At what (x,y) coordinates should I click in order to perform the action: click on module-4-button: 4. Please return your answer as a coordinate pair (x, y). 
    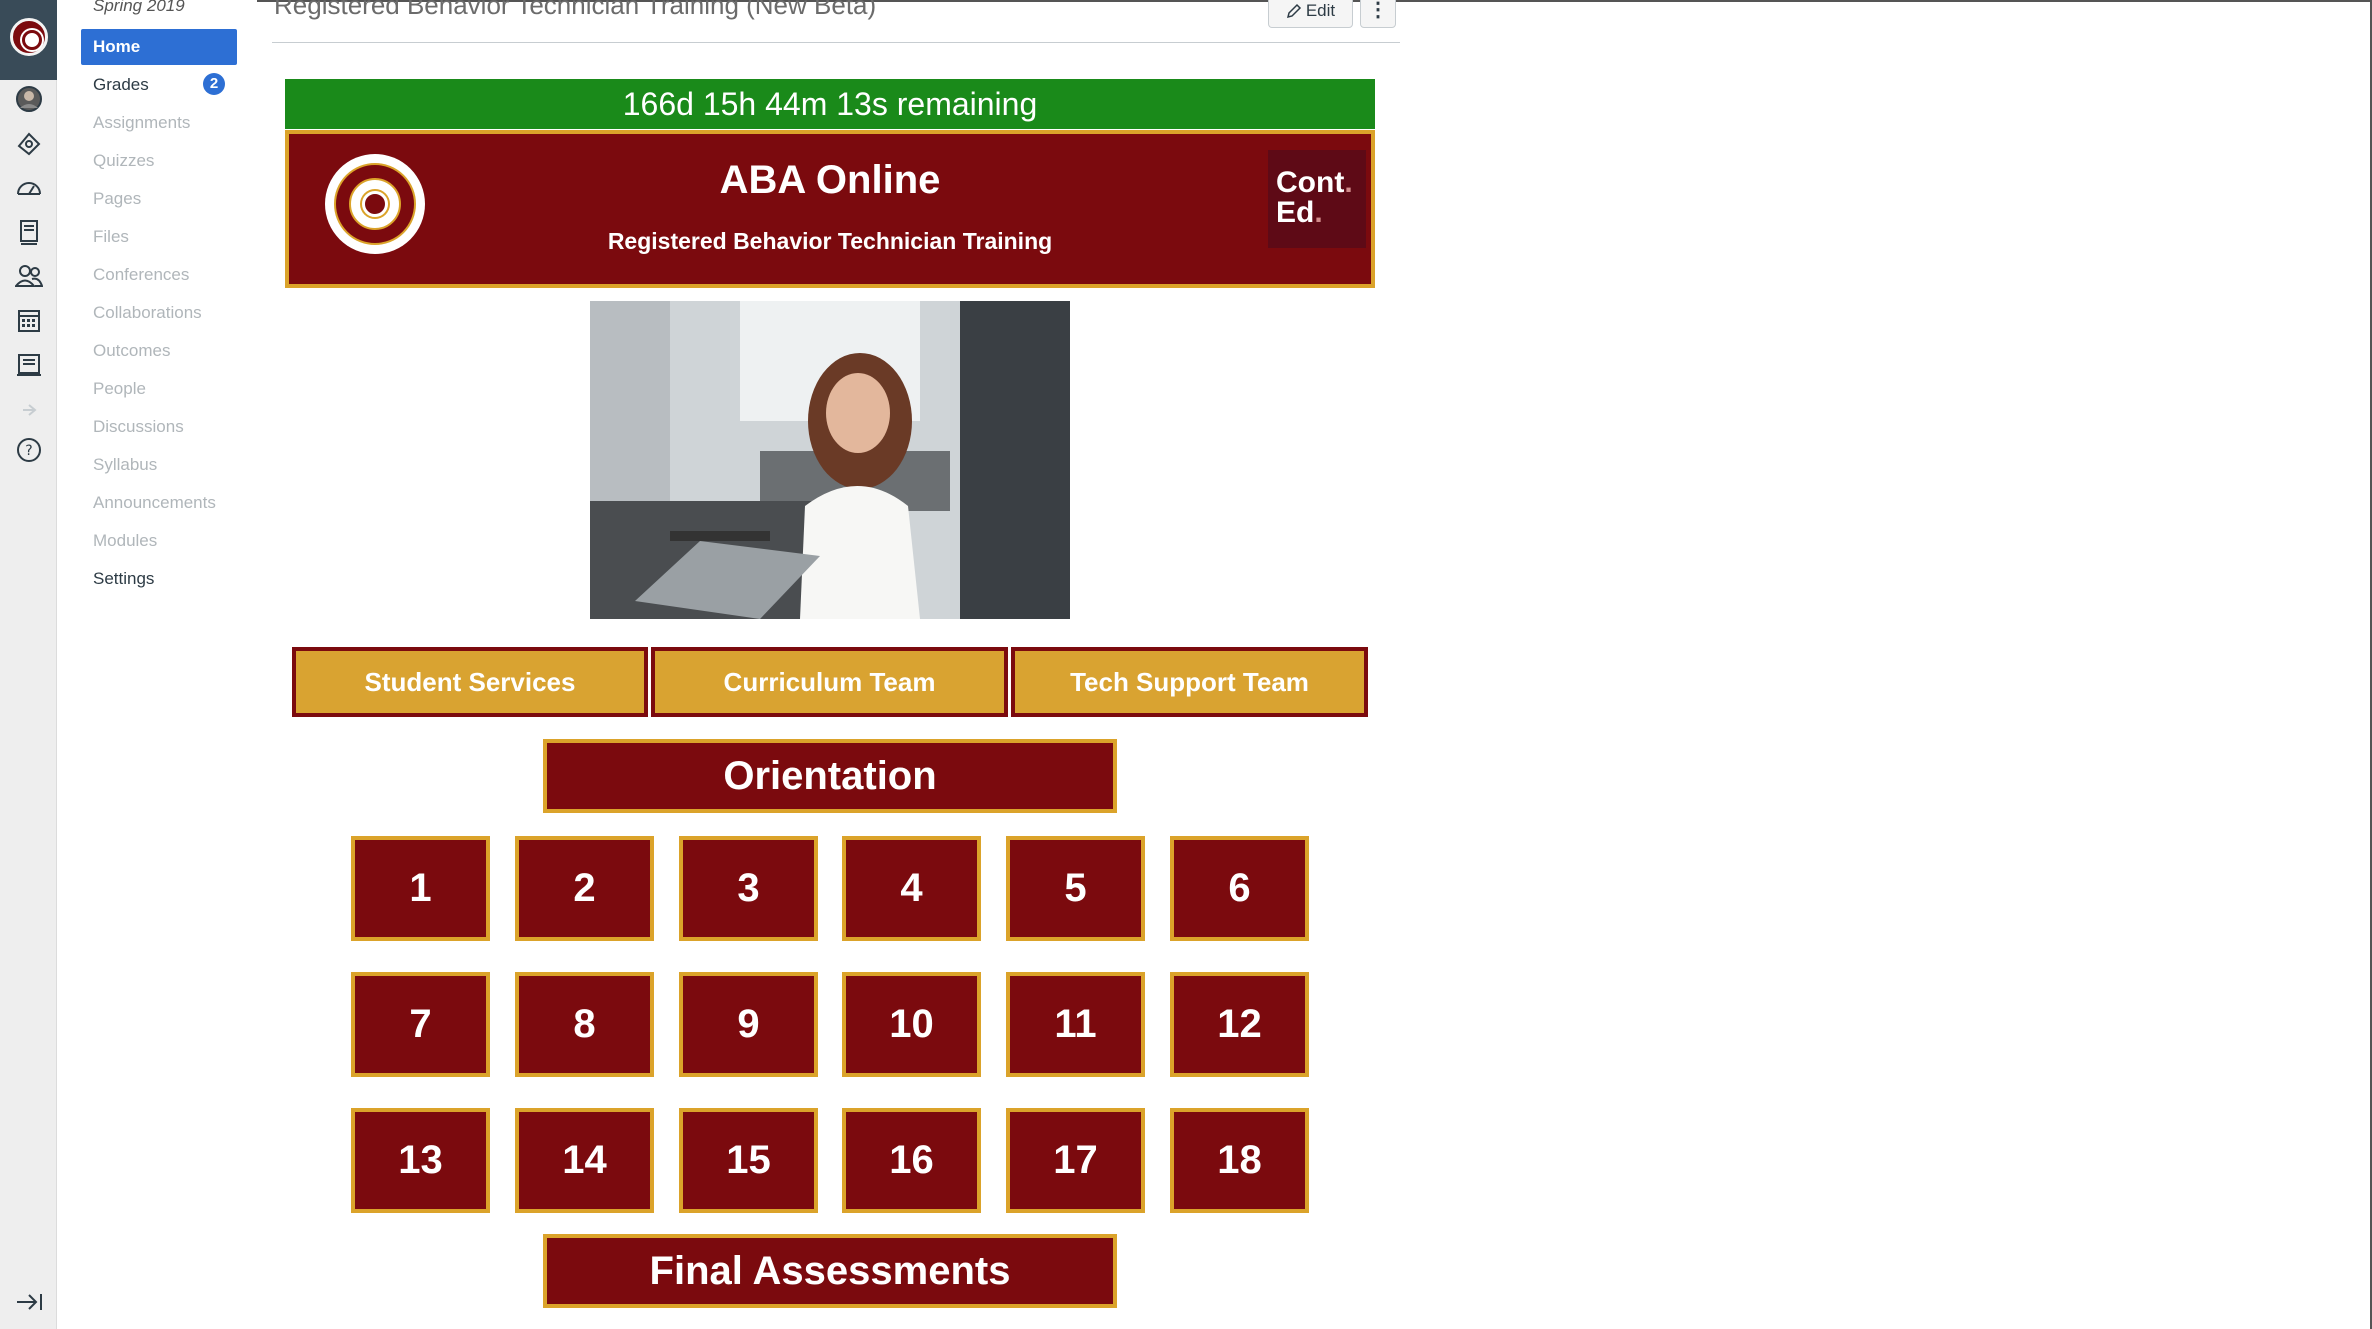
    Looking at the image, I should click on (911, 888).